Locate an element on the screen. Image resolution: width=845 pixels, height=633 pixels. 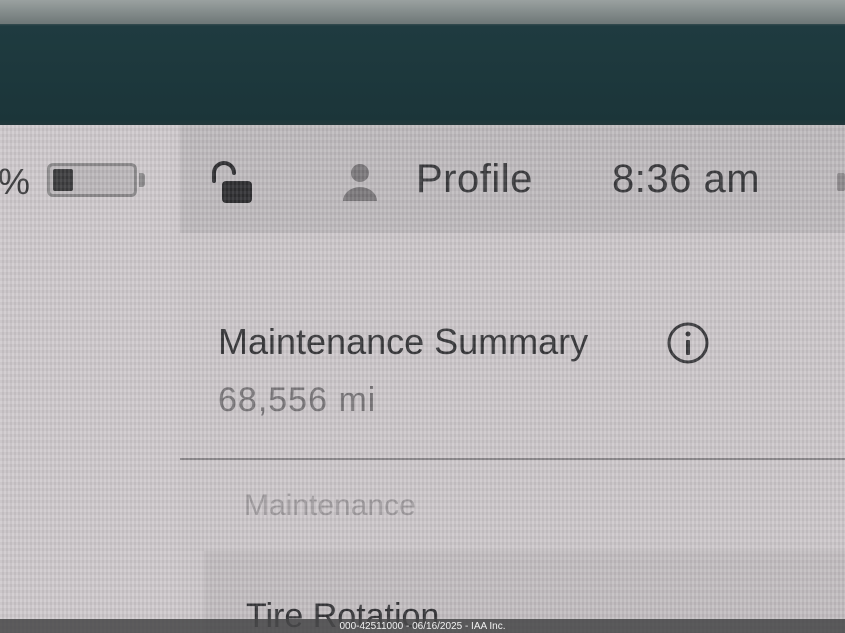
tab-maintenance: Maintenance is located at coordinates (330, 506).